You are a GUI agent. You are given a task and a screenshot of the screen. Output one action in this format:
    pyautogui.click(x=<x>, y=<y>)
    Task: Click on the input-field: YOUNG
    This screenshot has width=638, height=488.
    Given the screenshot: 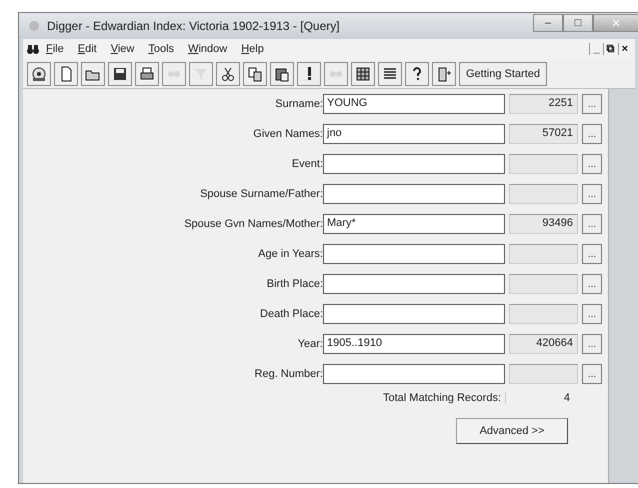 What is the action you would take?
    pyautogui.click(x=414, y=104)
    